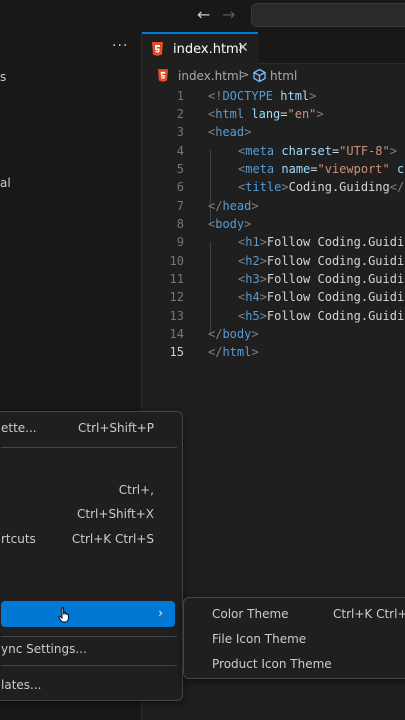  Describe the element at coordinates (210, 76) in the screenshot. I see `breadcrumb-file: index.html` at that location.